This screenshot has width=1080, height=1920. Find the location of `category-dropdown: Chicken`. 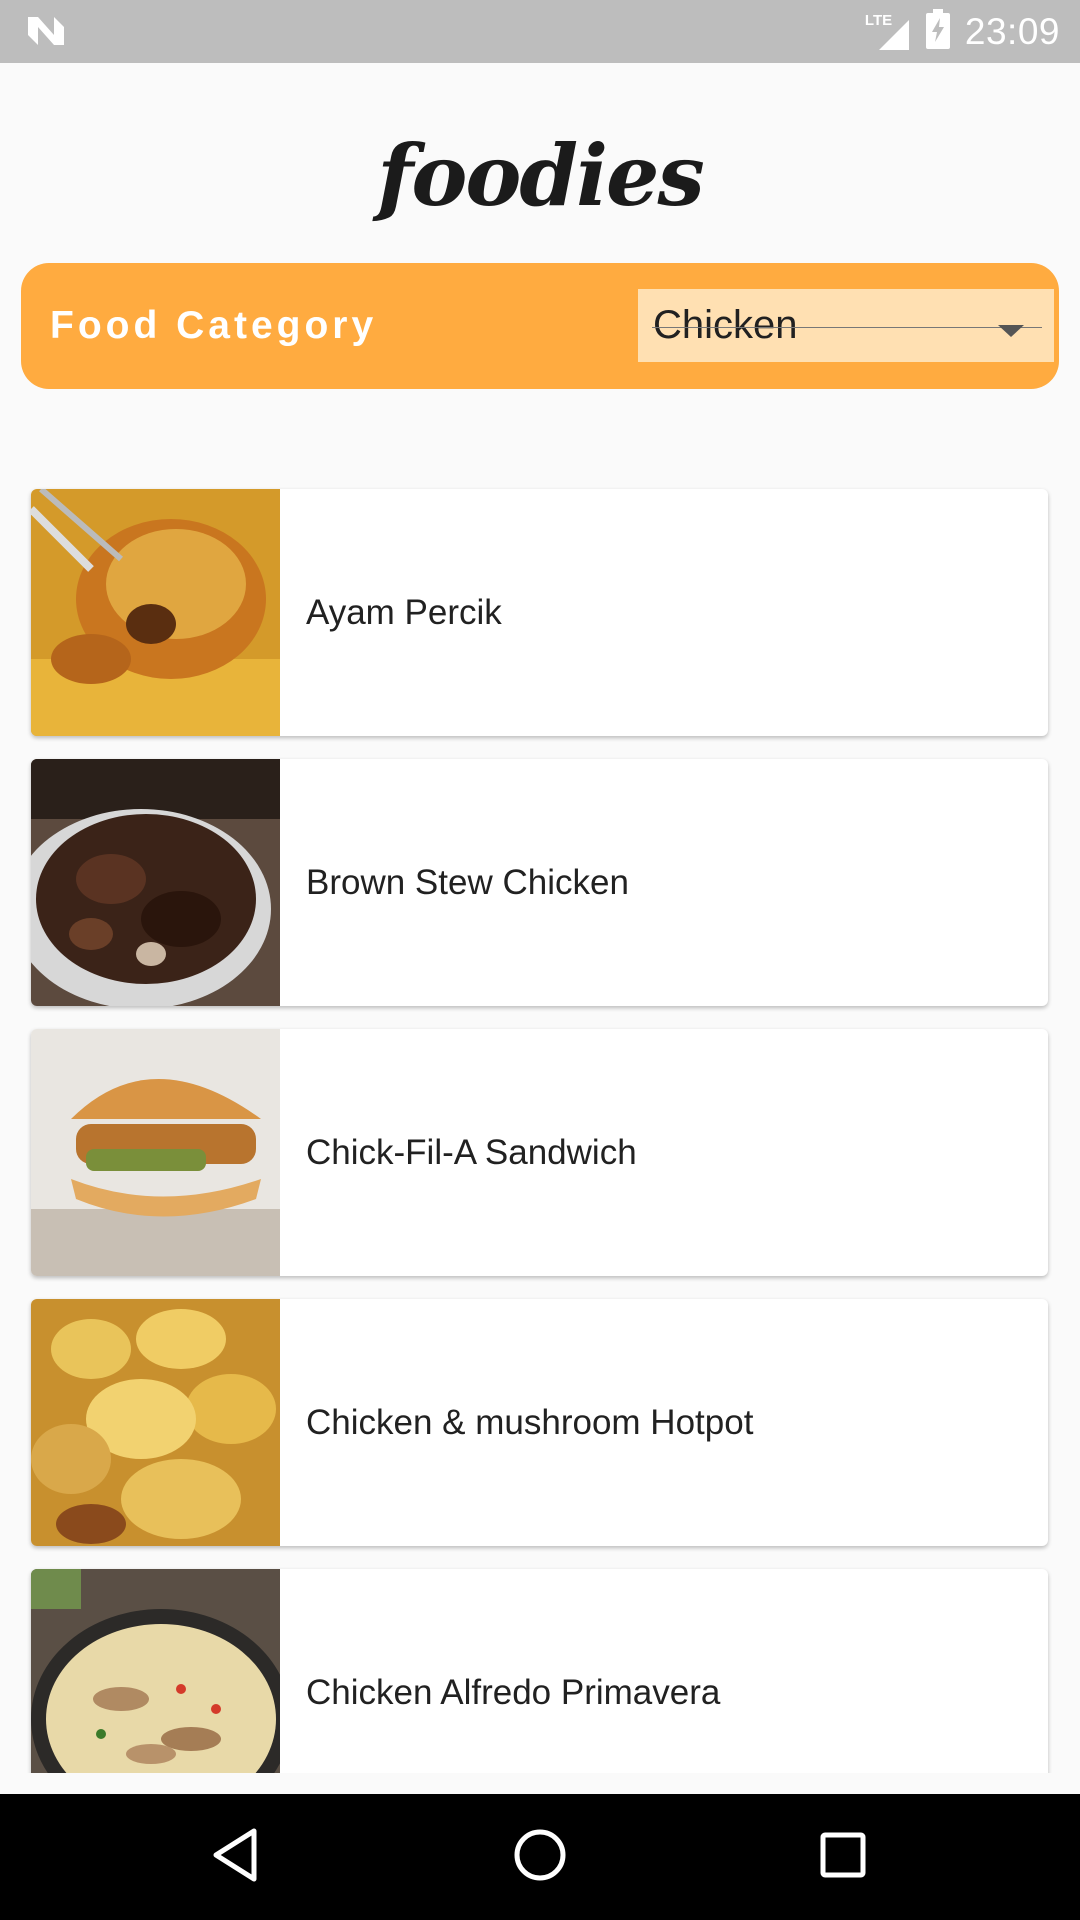

category-dropdown: Chicken is located at coordinates (846, 325).